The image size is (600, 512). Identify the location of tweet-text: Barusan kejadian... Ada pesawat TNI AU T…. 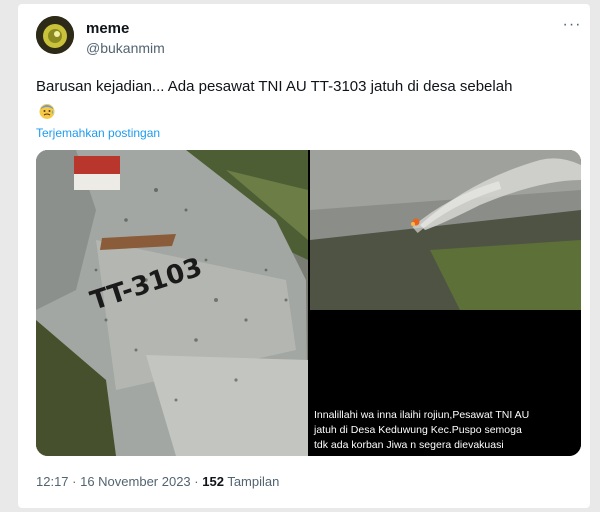
(274, 86).